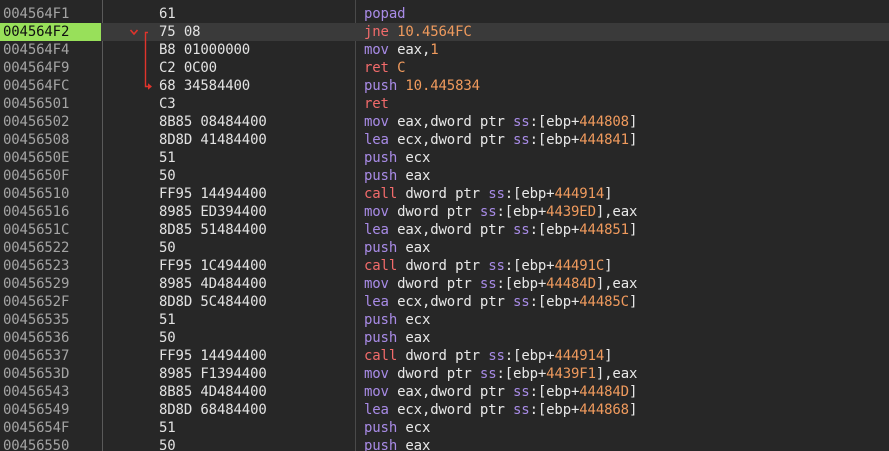 The height and width of the screenshot is (451, 889). Describe the element at coordinates (50, 122) in the screenshot. I see `address-cell: 00456502` at that location.